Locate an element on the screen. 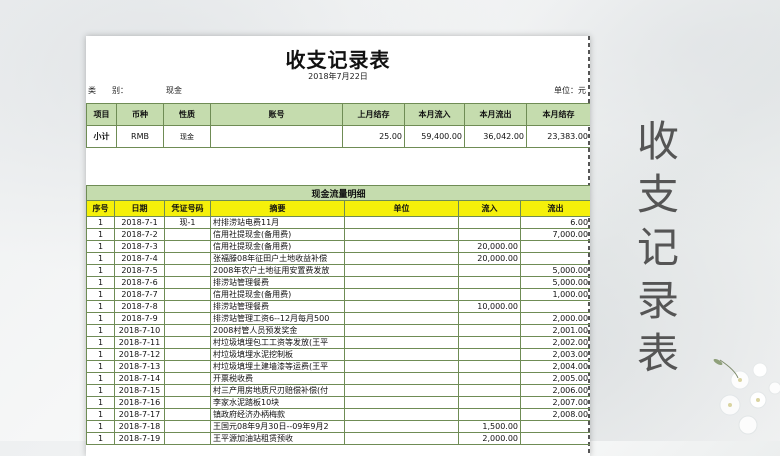  table-cell: 2,002.00 is located at coordinates (554, 342).